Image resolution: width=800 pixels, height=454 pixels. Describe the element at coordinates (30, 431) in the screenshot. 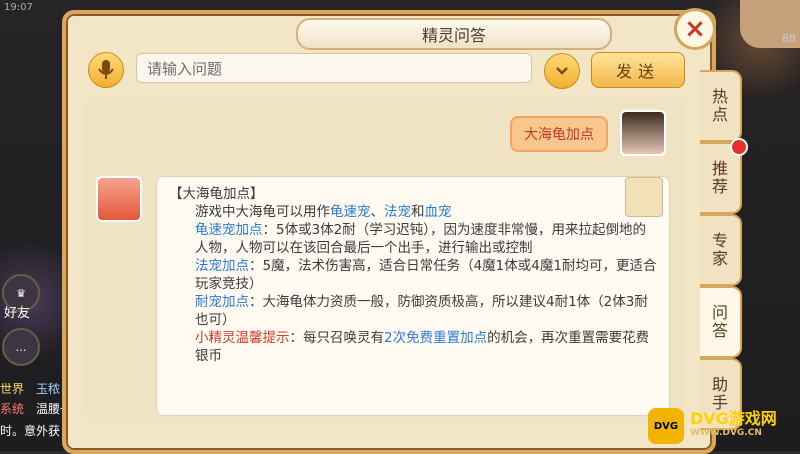

I see `chat-message: 时。意外获` at that location.